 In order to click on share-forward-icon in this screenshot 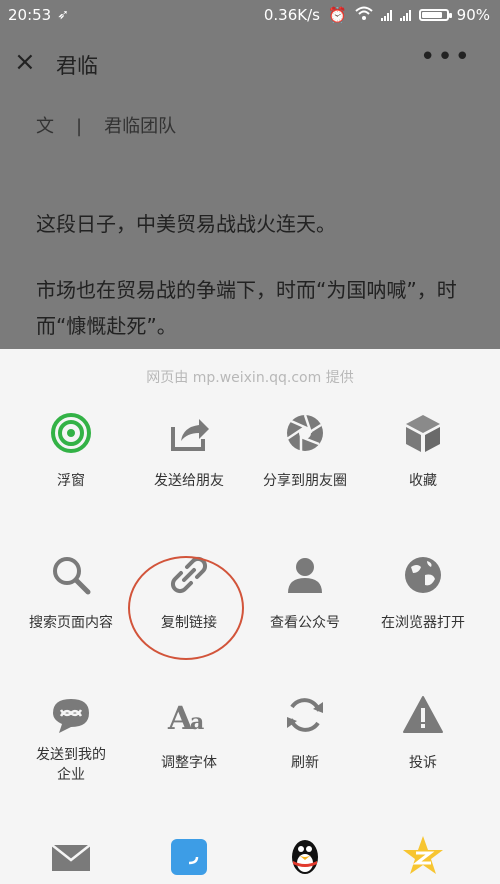, I will do `click(190, 435)`.